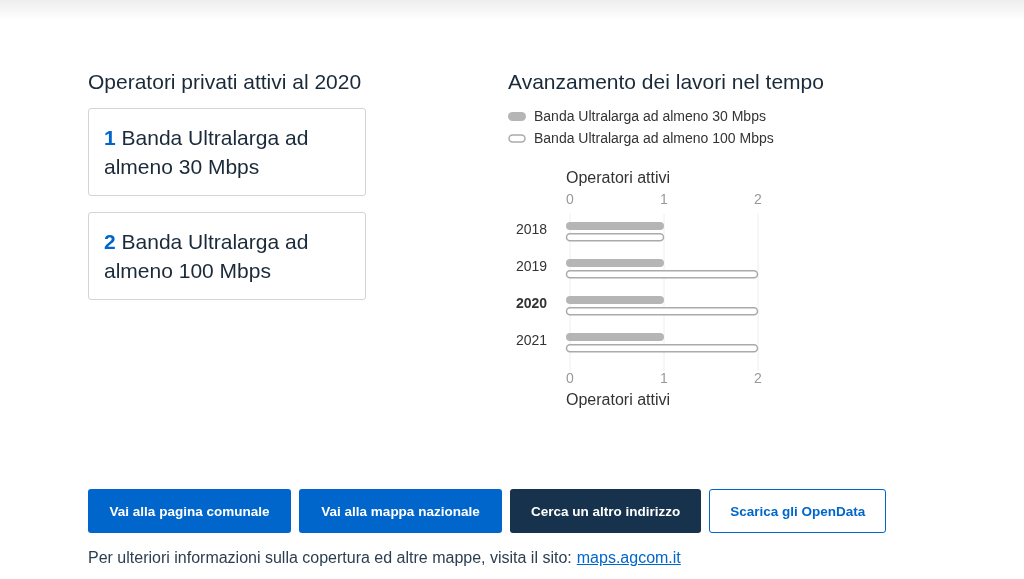 The width and height of the screenshot is (1024, 579). I want to click on action-button: Cerca un altro indirizzo, so click(606, 511).